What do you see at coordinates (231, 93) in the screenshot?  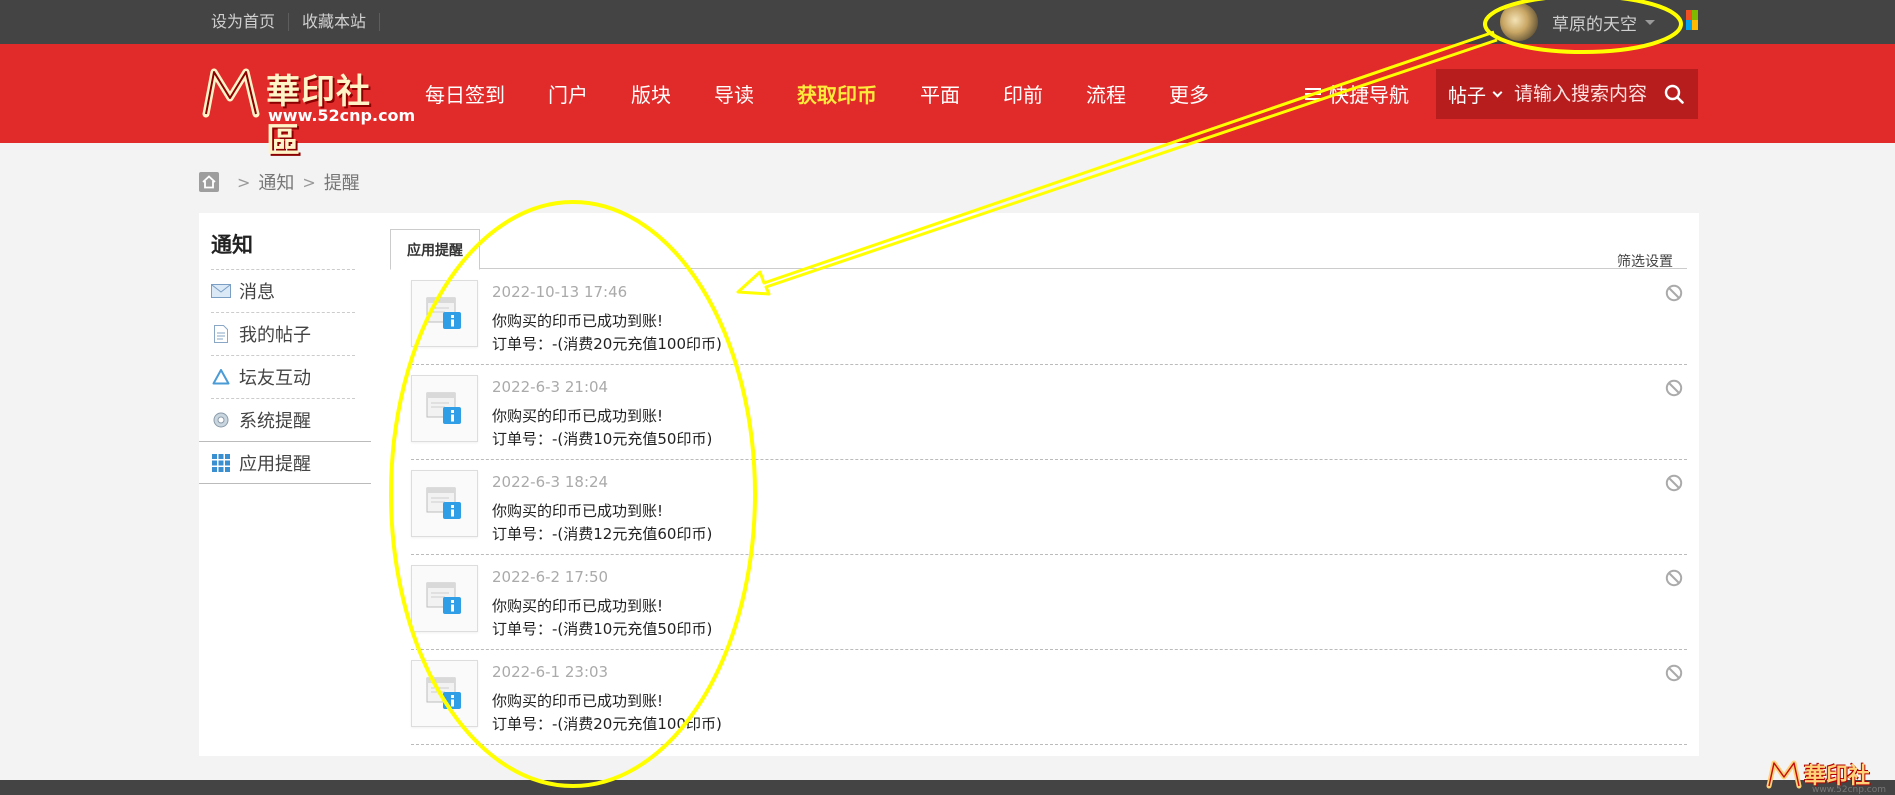 I see `logo-mark-icon` at bounding box center [231, 93].